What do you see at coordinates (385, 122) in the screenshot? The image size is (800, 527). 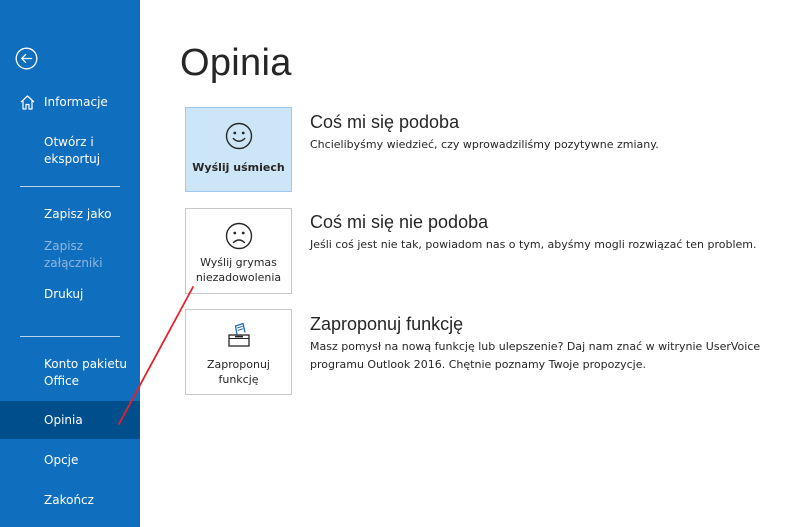 I see `option-title-like: Coś mi się podoba` at bounding box center [385, 122].